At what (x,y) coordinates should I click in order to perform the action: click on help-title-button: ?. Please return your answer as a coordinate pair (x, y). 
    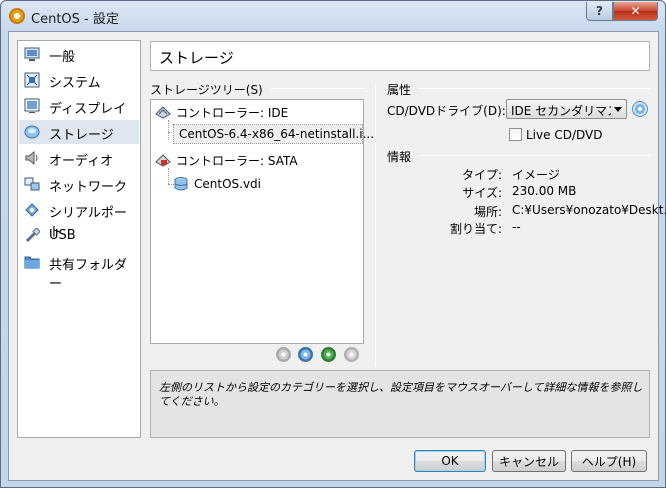
    Looking at the image, I should click on (599, 11).